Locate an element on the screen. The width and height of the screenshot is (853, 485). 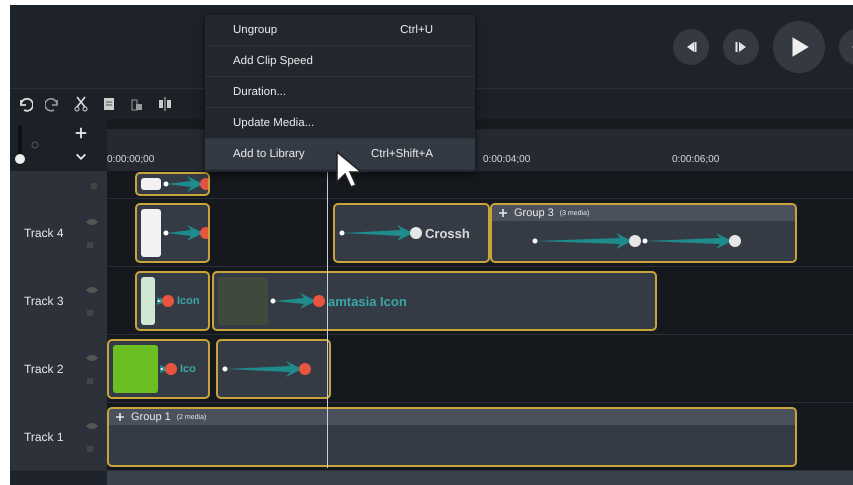
time-label: 0:00:04;00 is located at coordinates (506, 159).